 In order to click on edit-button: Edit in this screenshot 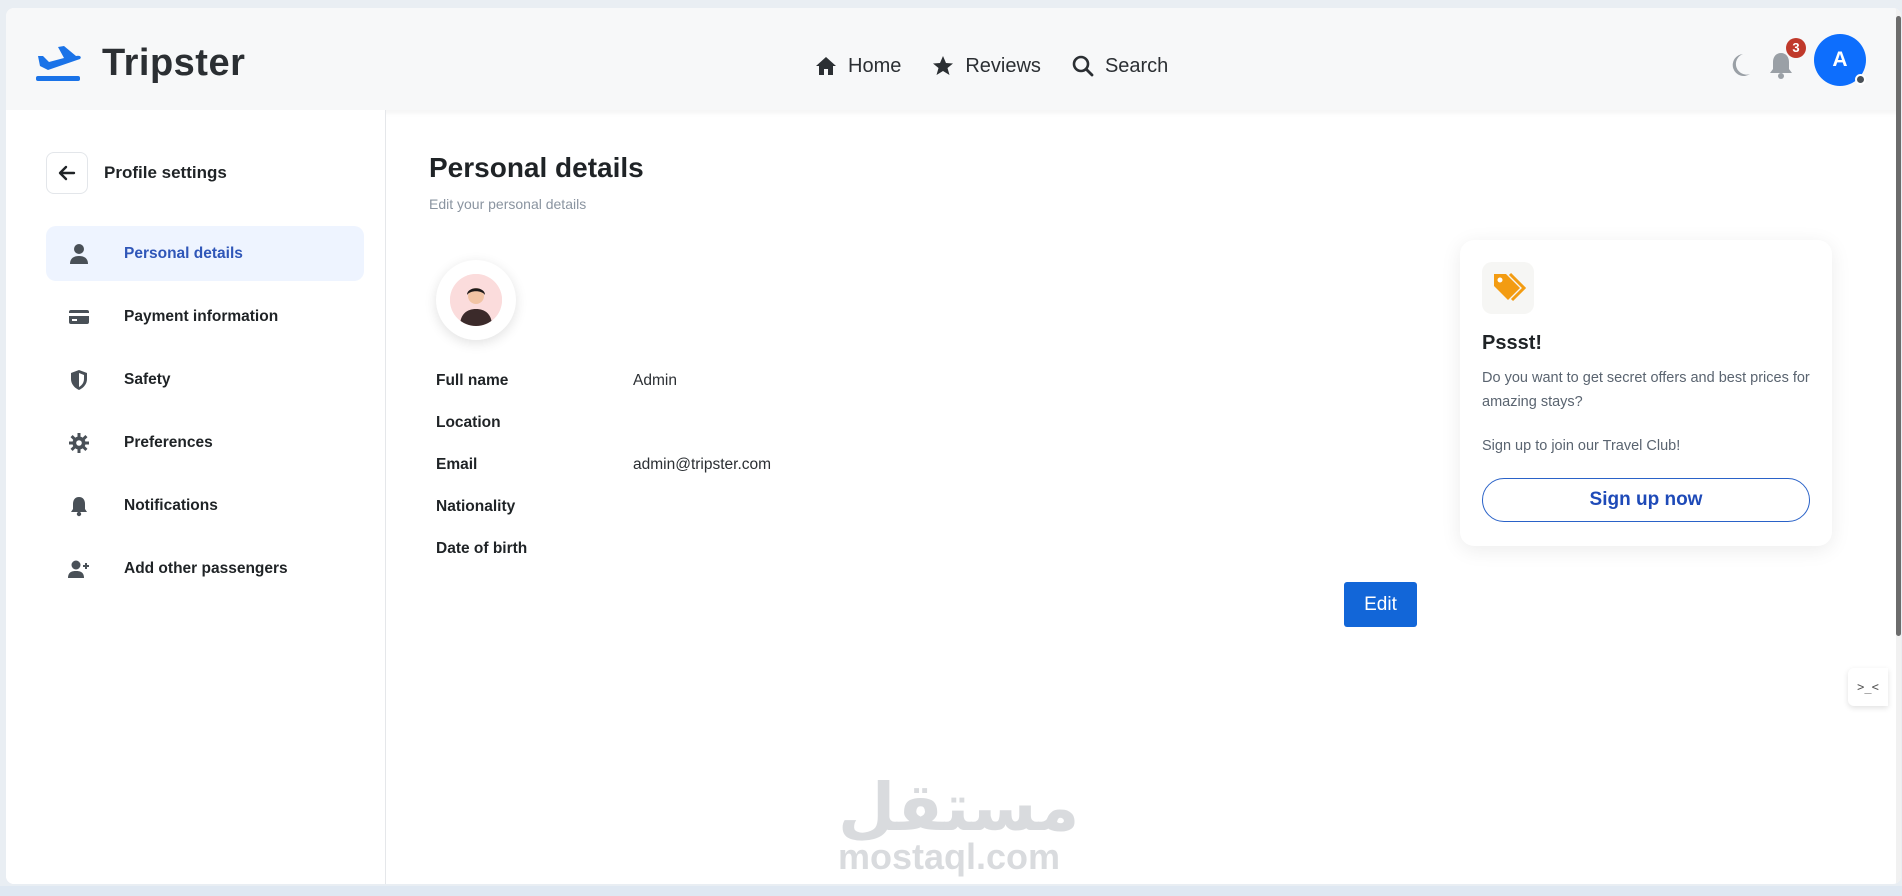, I will do `click(1380, 604)`.